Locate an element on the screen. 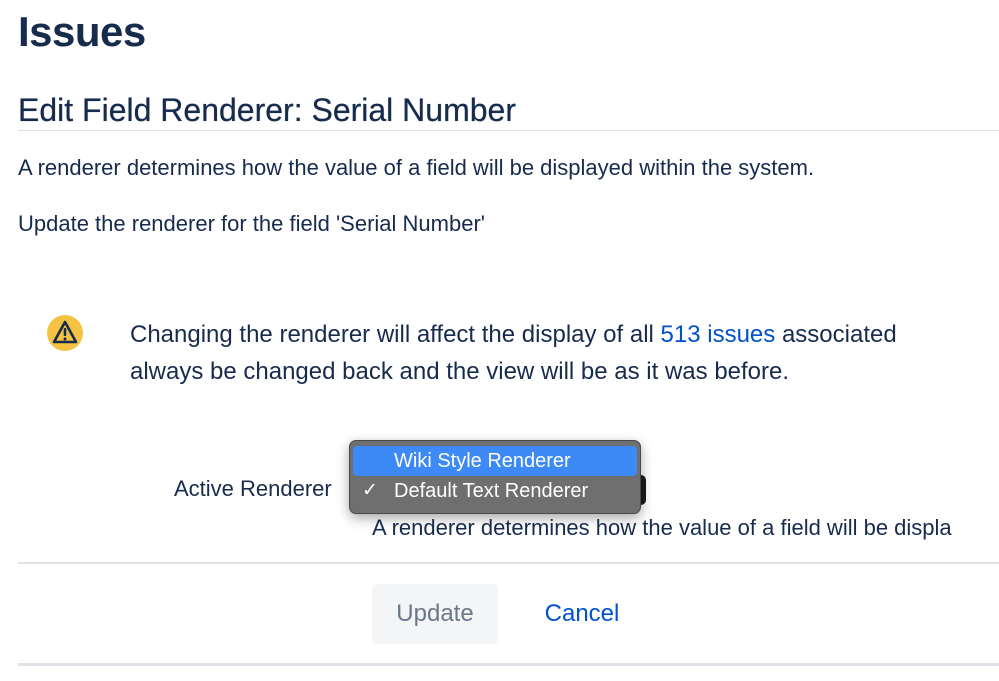 Image resolution: width=999 pixels, height=681 pixels. active-renderer-label: Active Renderer is located at coordinates (253, 488).